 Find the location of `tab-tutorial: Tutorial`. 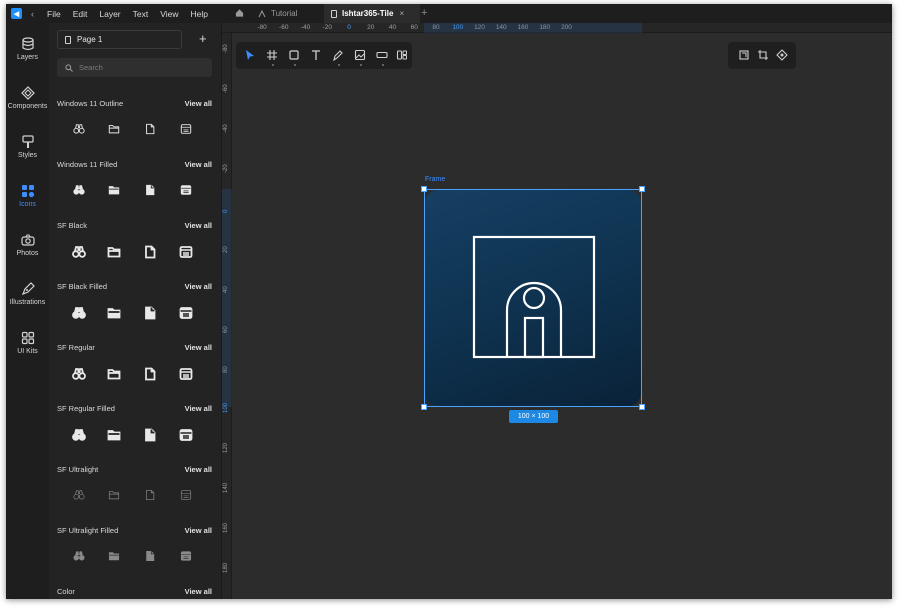

tab-tutorial: Tutorial is located at coordinates (277, 13).